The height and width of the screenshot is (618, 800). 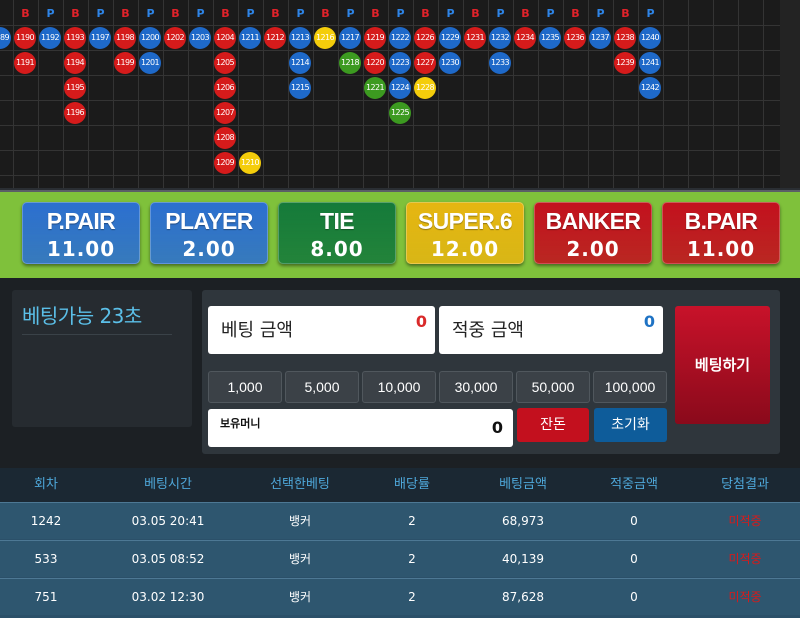 What do you see at coordinates (75, 88) in the screenshot?
I see `road-bead: 1195` at bounding box center [75, 88].